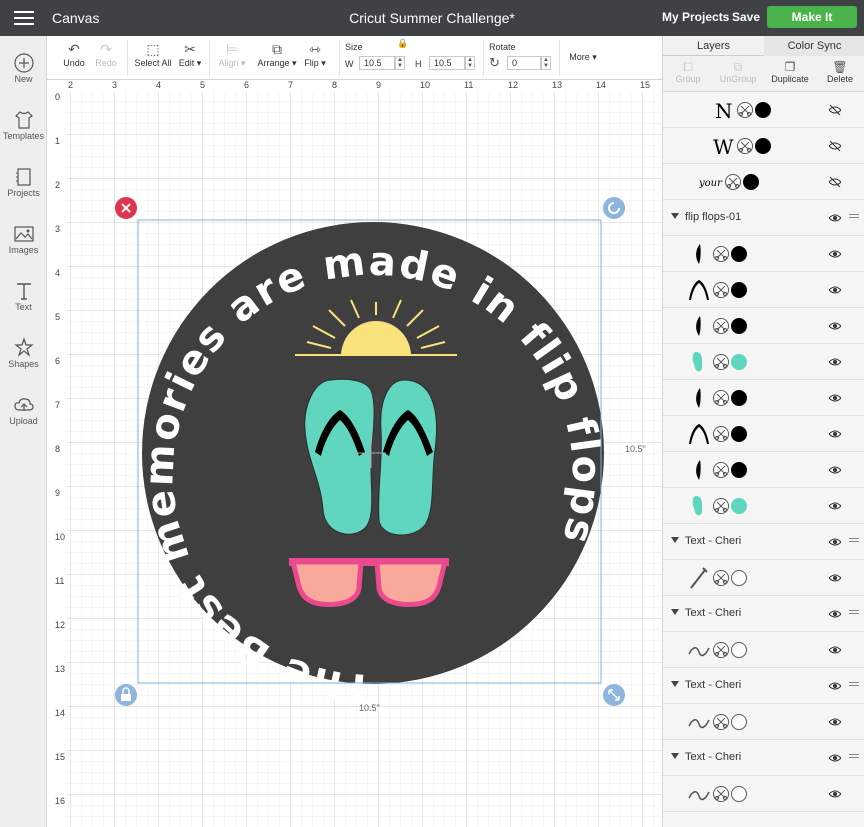 Image resolution: width=864 pixels, height=827 pixels. Describe the element at coordinates (402, 43) in the screenshot. I see `lock-proportions-icon: 🔒` at that location.